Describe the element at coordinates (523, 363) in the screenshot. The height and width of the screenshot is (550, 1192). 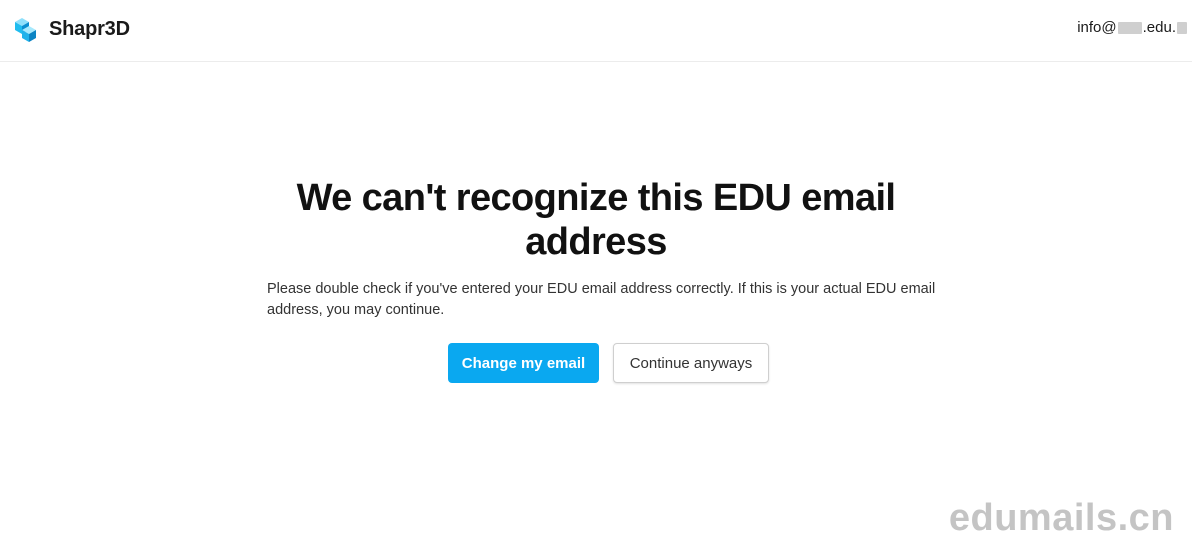
I see `change-email-button: Change my email` at that location.